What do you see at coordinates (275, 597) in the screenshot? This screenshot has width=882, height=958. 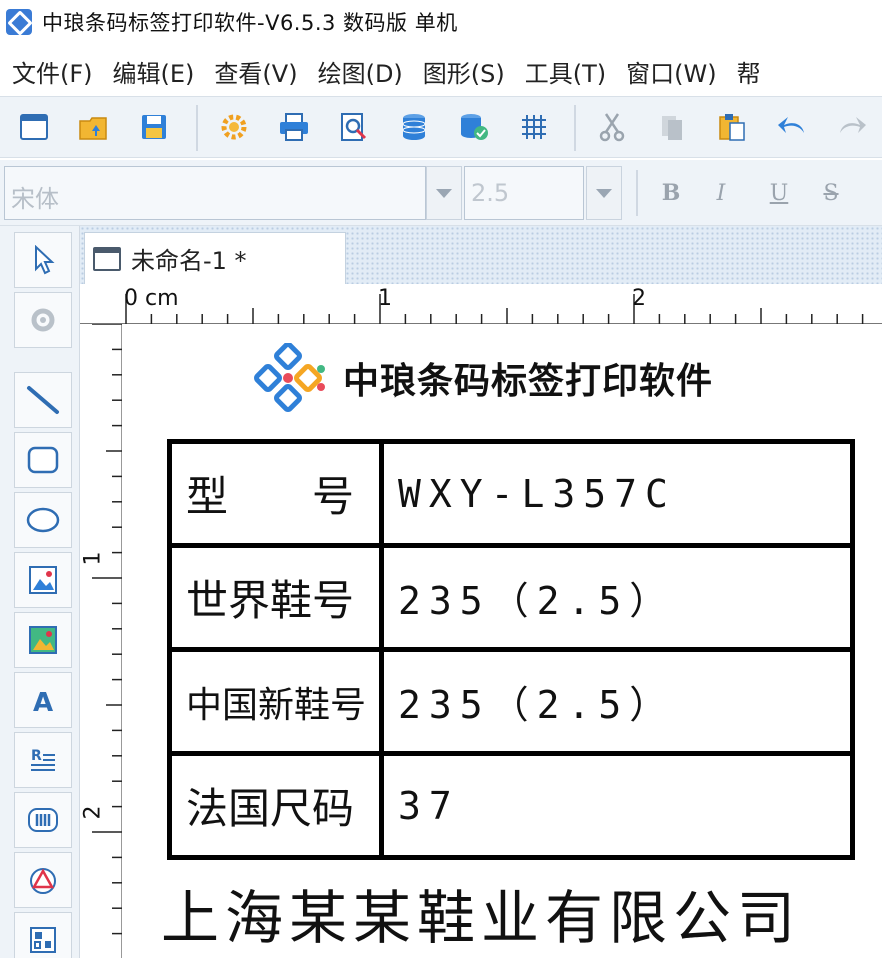 I see `row-key: 世界鞋号` at bounding box center [275, 597].